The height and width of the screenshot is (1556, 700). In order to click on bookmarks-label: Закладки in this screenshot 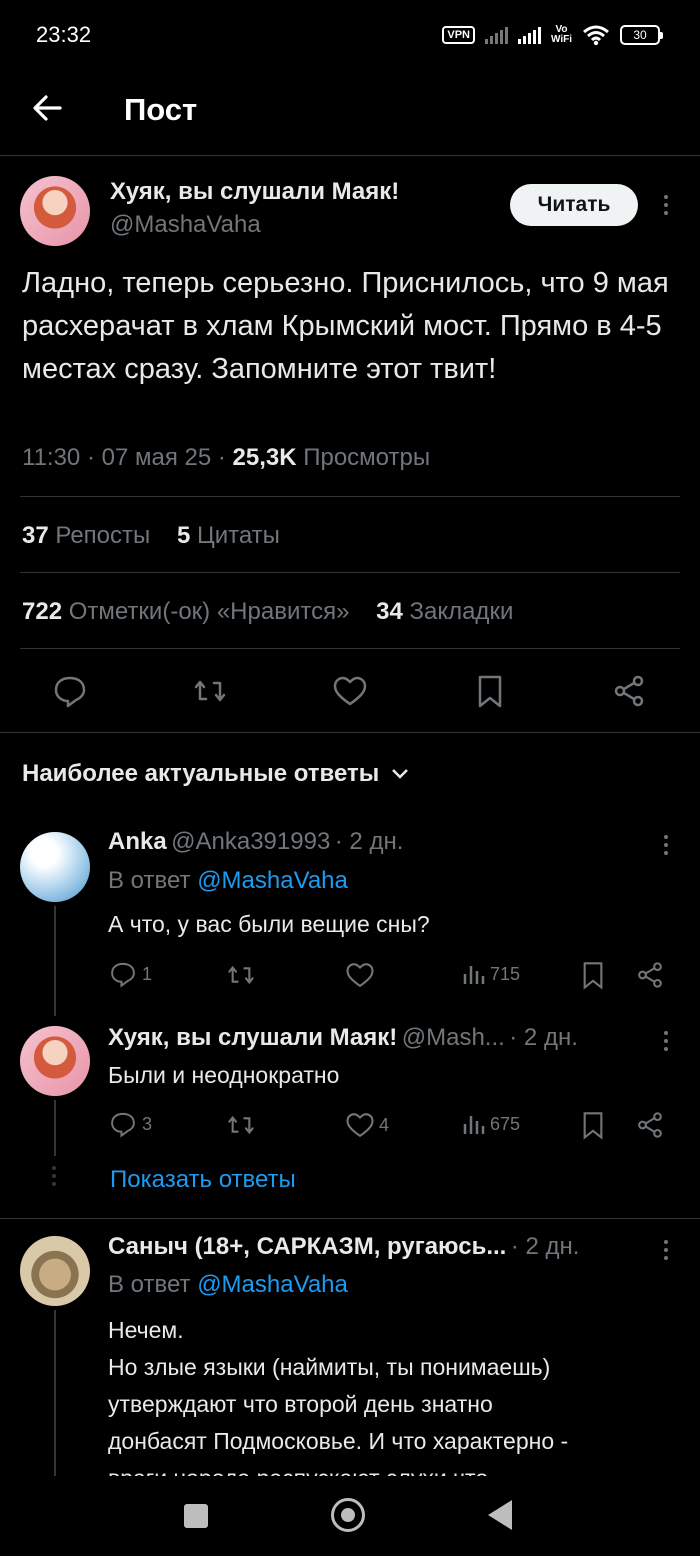, I will do `click(461, 611)`.